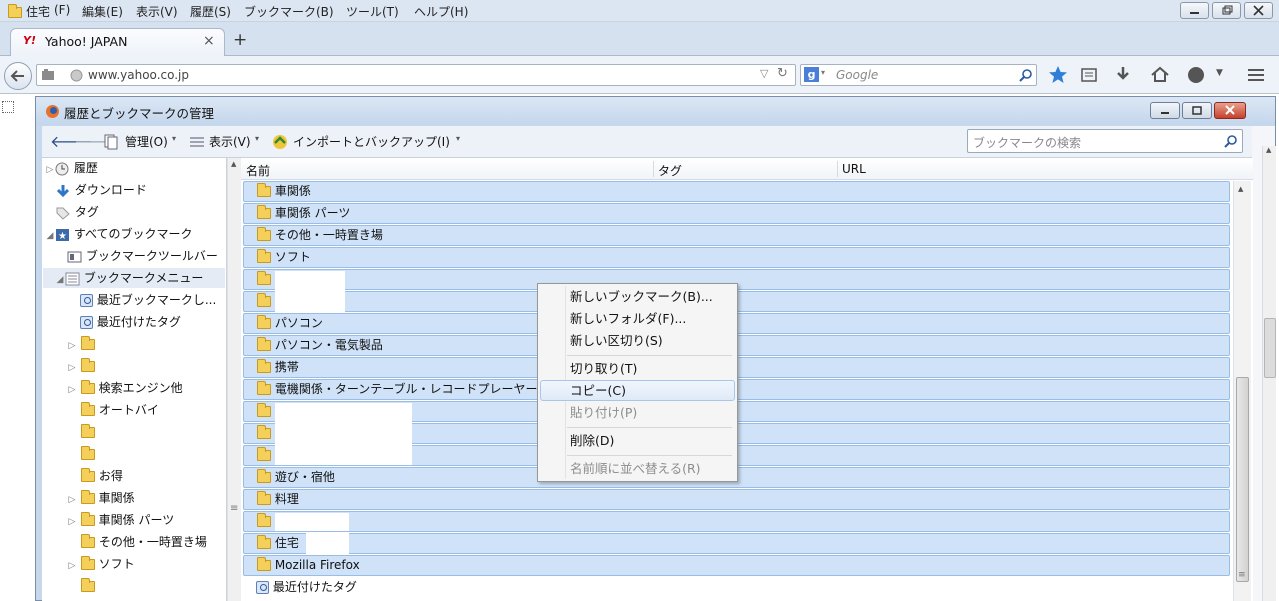 This screenshot has height=601, width=1279. I want to click on tree-item-motorcycle: オートバイ, so click(120, 410).